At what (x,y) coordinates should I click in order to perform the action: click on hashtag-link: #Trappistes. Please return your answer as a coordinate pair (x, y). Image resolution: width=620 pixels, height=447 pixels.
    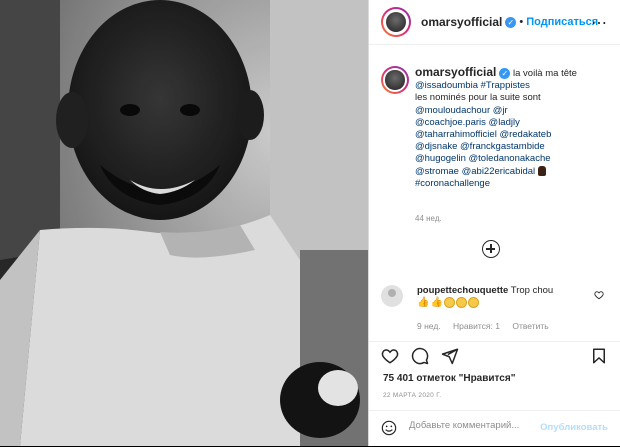
    Looking at the image, I should click on (505, 85).